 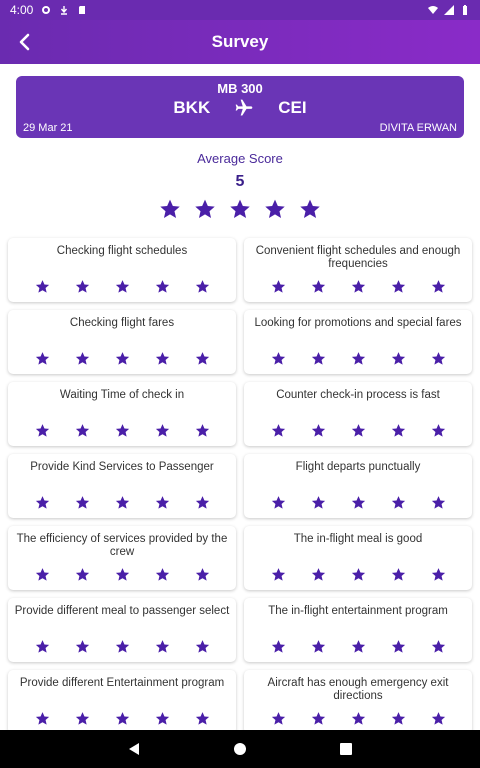 What do you see at coordinates (24, 42) in the screenshot?
I see `back-button` at bounding box center [24, 42].